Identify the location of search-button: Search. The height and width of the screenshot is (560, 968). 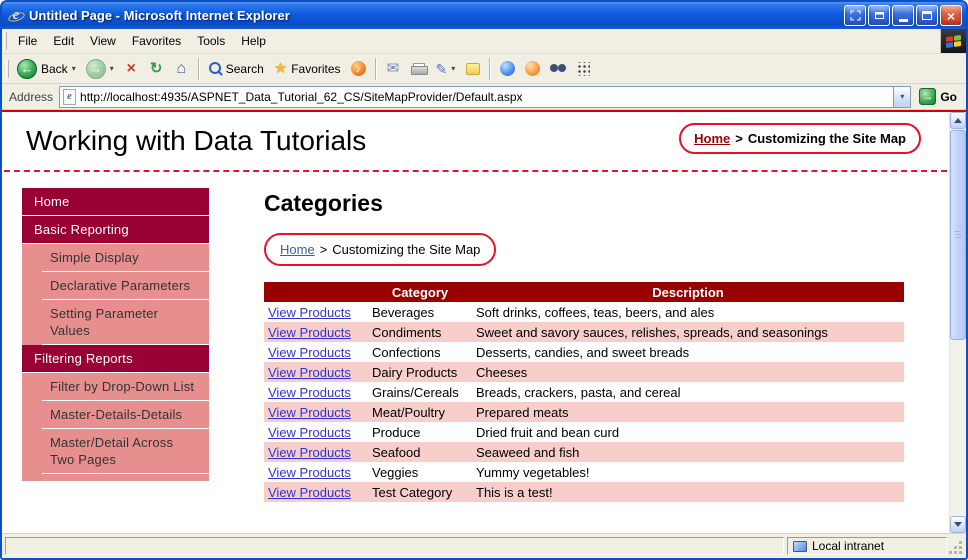
(236, 69).